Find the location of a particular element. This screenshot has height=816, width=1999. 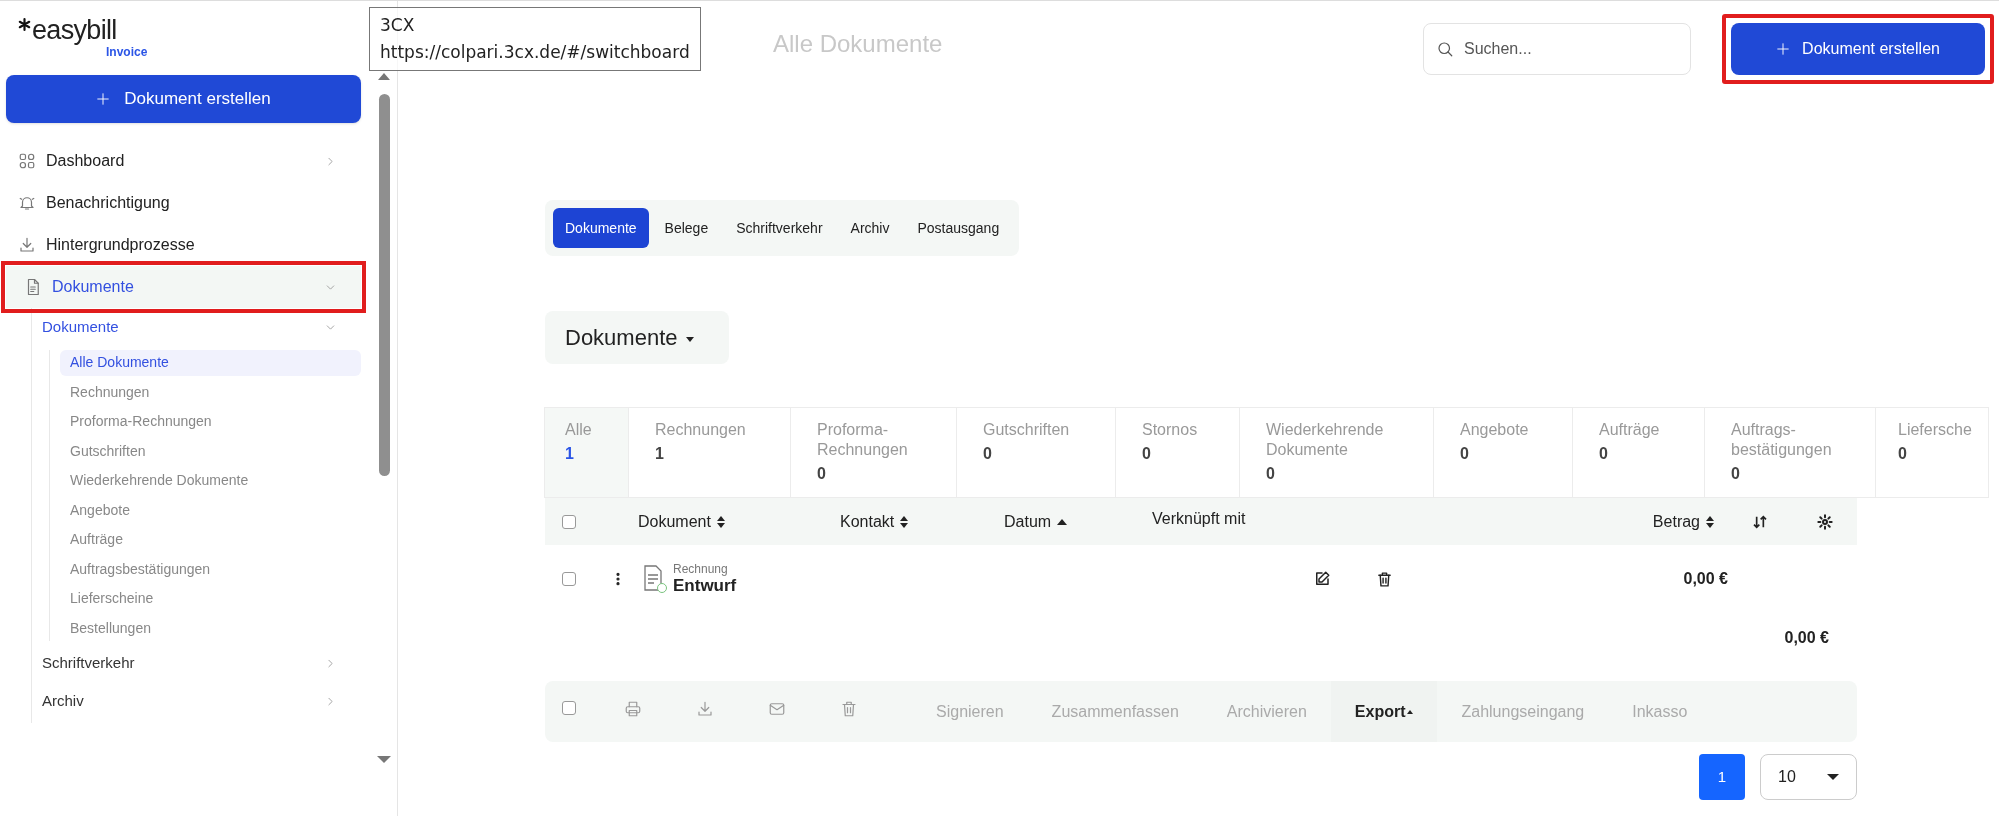

column-header: Datum is located at coordinates (1028, 521).